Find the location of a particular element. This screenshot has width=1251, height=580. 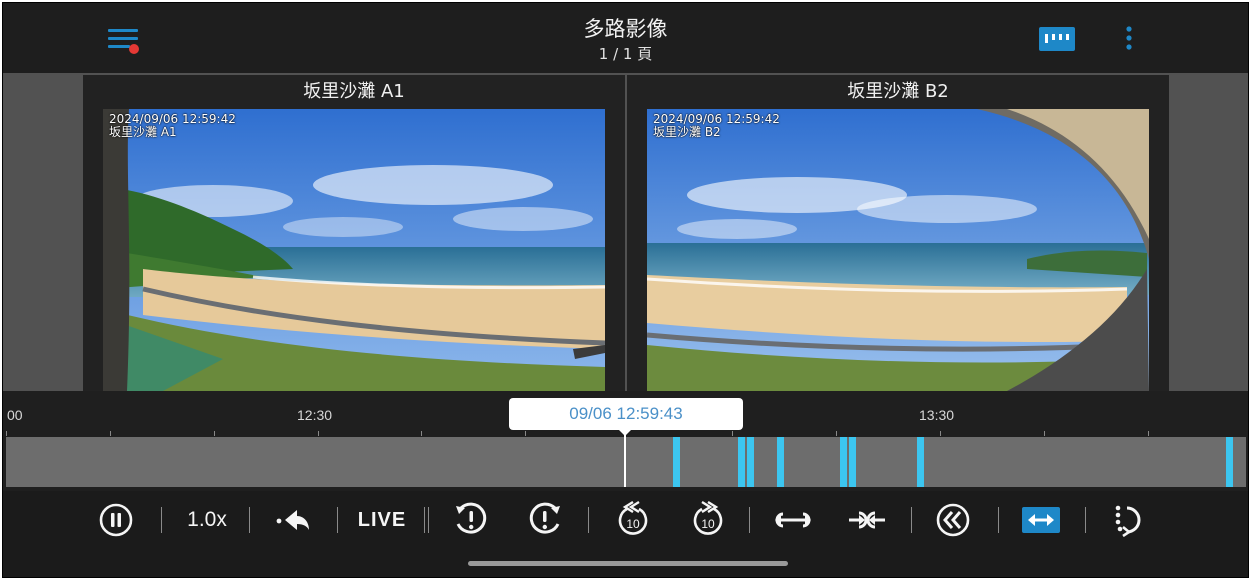

back-to-start-button is located at coordinates (293, 520).